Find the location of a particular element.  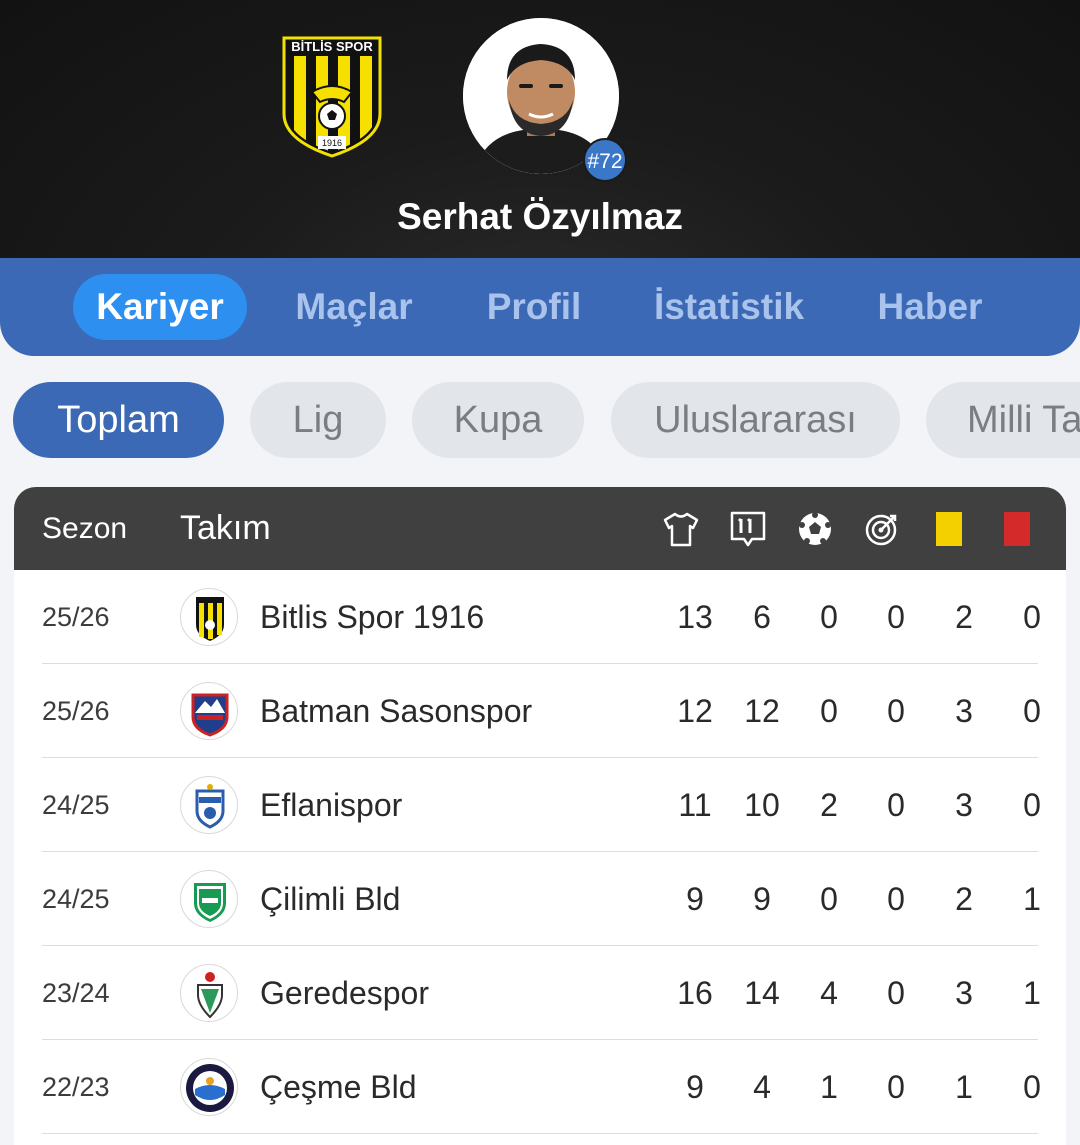

lineup-icon is located at coordinates (748, 529).